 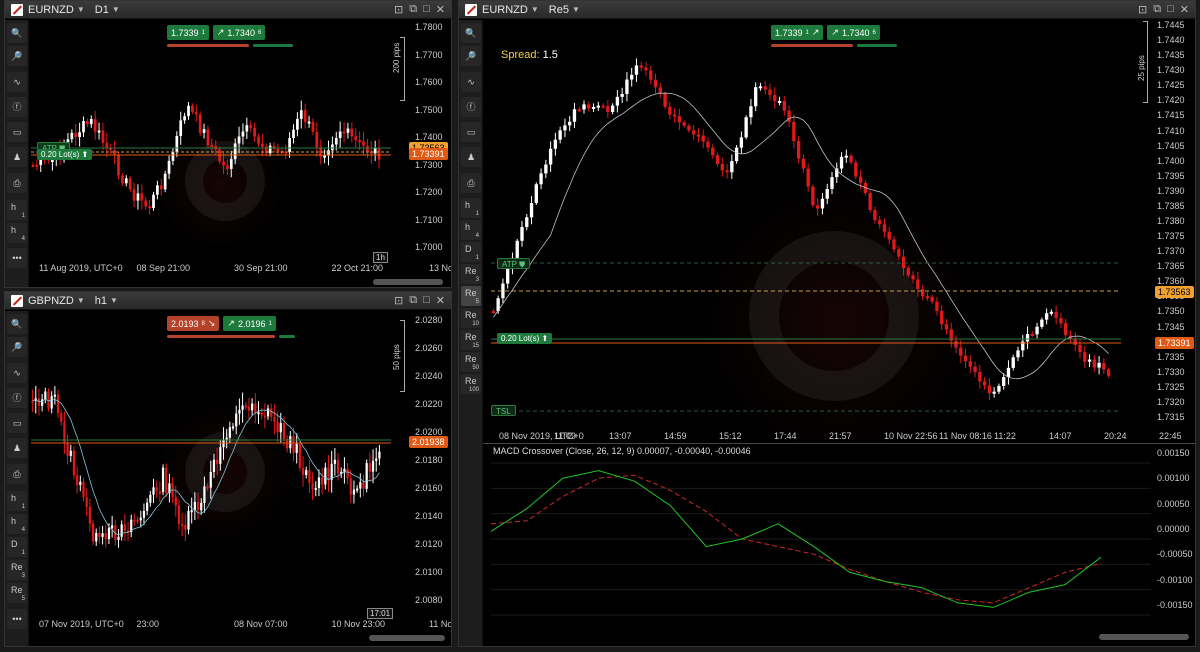 What do you see at coordinates (514, 263) in the screenshot?
I see `atp-label: ATP ⛊` at bounding box center [514, 263].